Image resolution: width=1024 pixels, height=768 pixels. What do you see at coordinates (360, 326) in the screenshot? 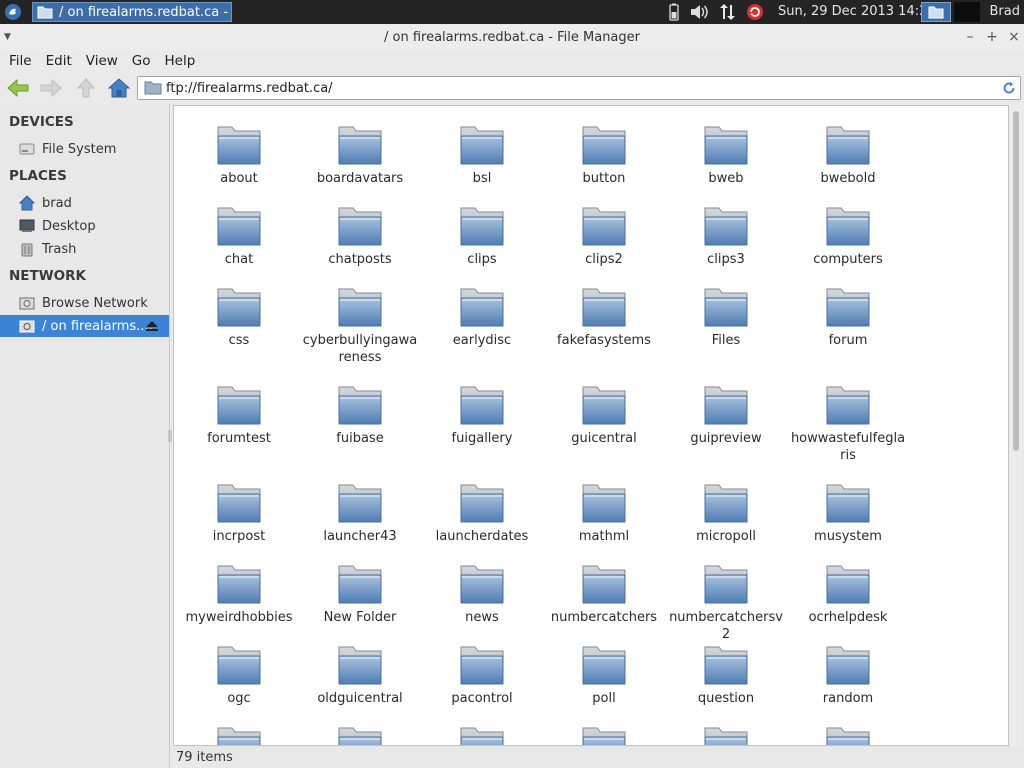
I see `folder-item: cyberbullyingawareness` at bounding box center [360, 326].